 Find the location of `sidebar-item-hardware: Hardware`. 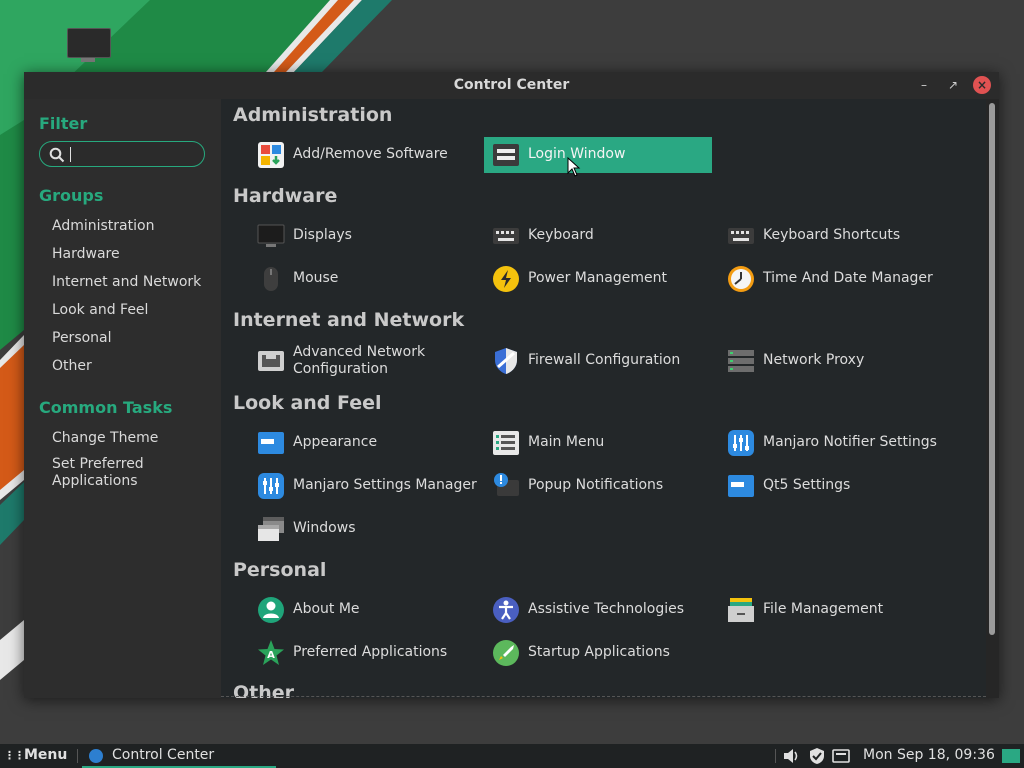

sidebar-item-hardware: Hardware is located at coordinates (86, 254).